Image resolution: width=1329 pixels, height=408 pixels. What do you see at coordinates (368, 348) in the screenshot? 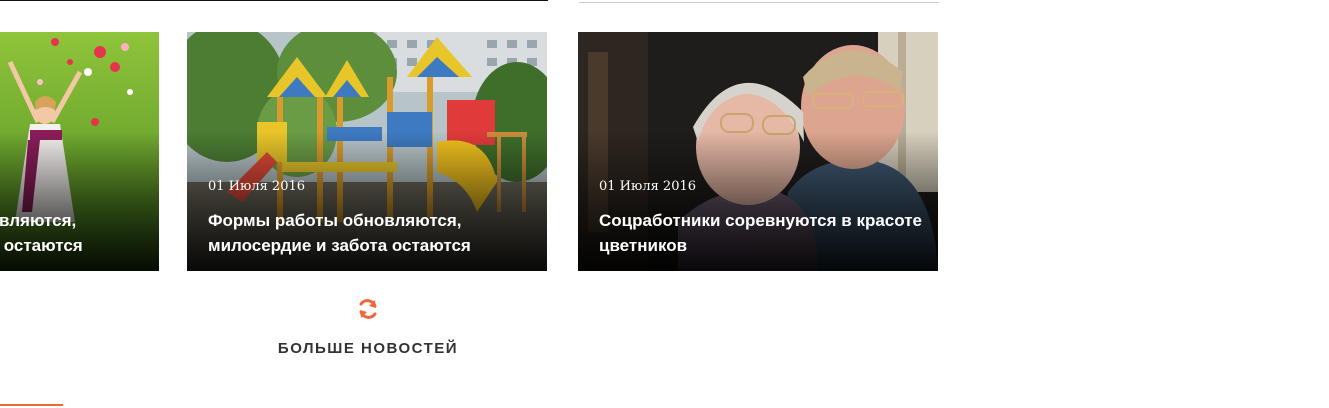
I see `more-news-label: БОЛЬШЕ НОВОСТЕЙ` at bounding box center [368, 348].